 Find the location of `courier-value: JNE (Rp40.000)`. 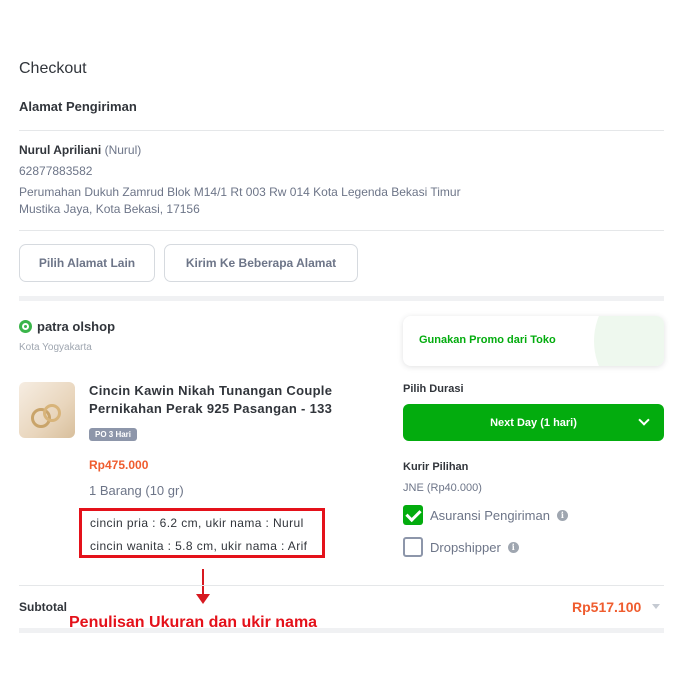

courier-value: JNE (Rp40.000) is located at coordinates (442, 488).